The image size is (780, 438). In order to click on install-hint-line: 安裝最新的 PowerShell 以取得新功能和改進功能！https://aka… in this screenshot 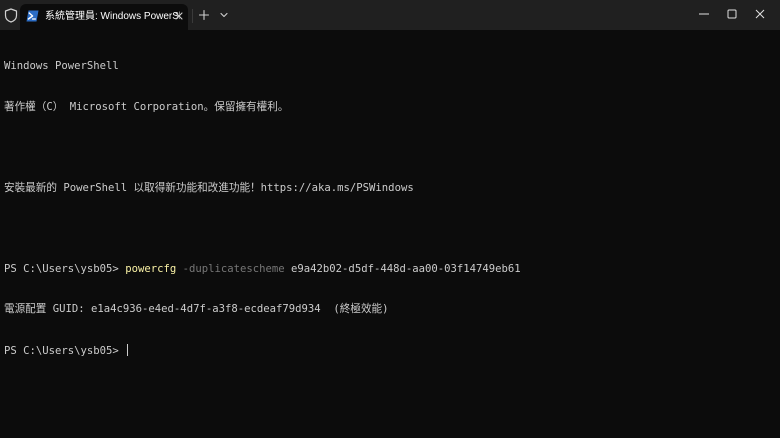, I will do `click(209, 187)`.